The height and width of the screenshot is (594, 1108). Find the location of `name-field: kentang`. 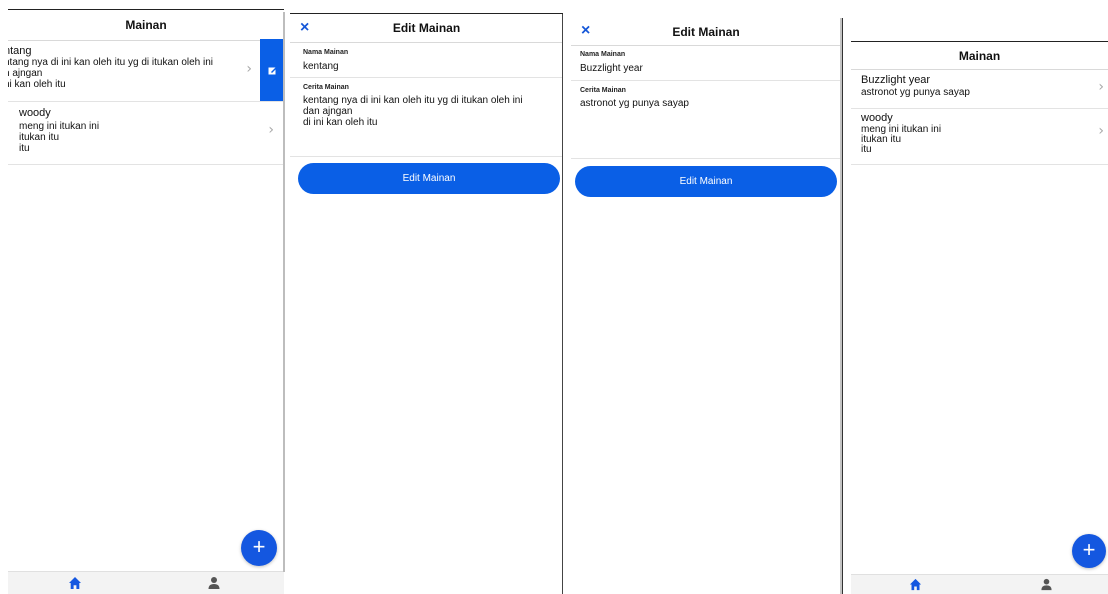

name-field: kentang is located at coordinates (321, 66).